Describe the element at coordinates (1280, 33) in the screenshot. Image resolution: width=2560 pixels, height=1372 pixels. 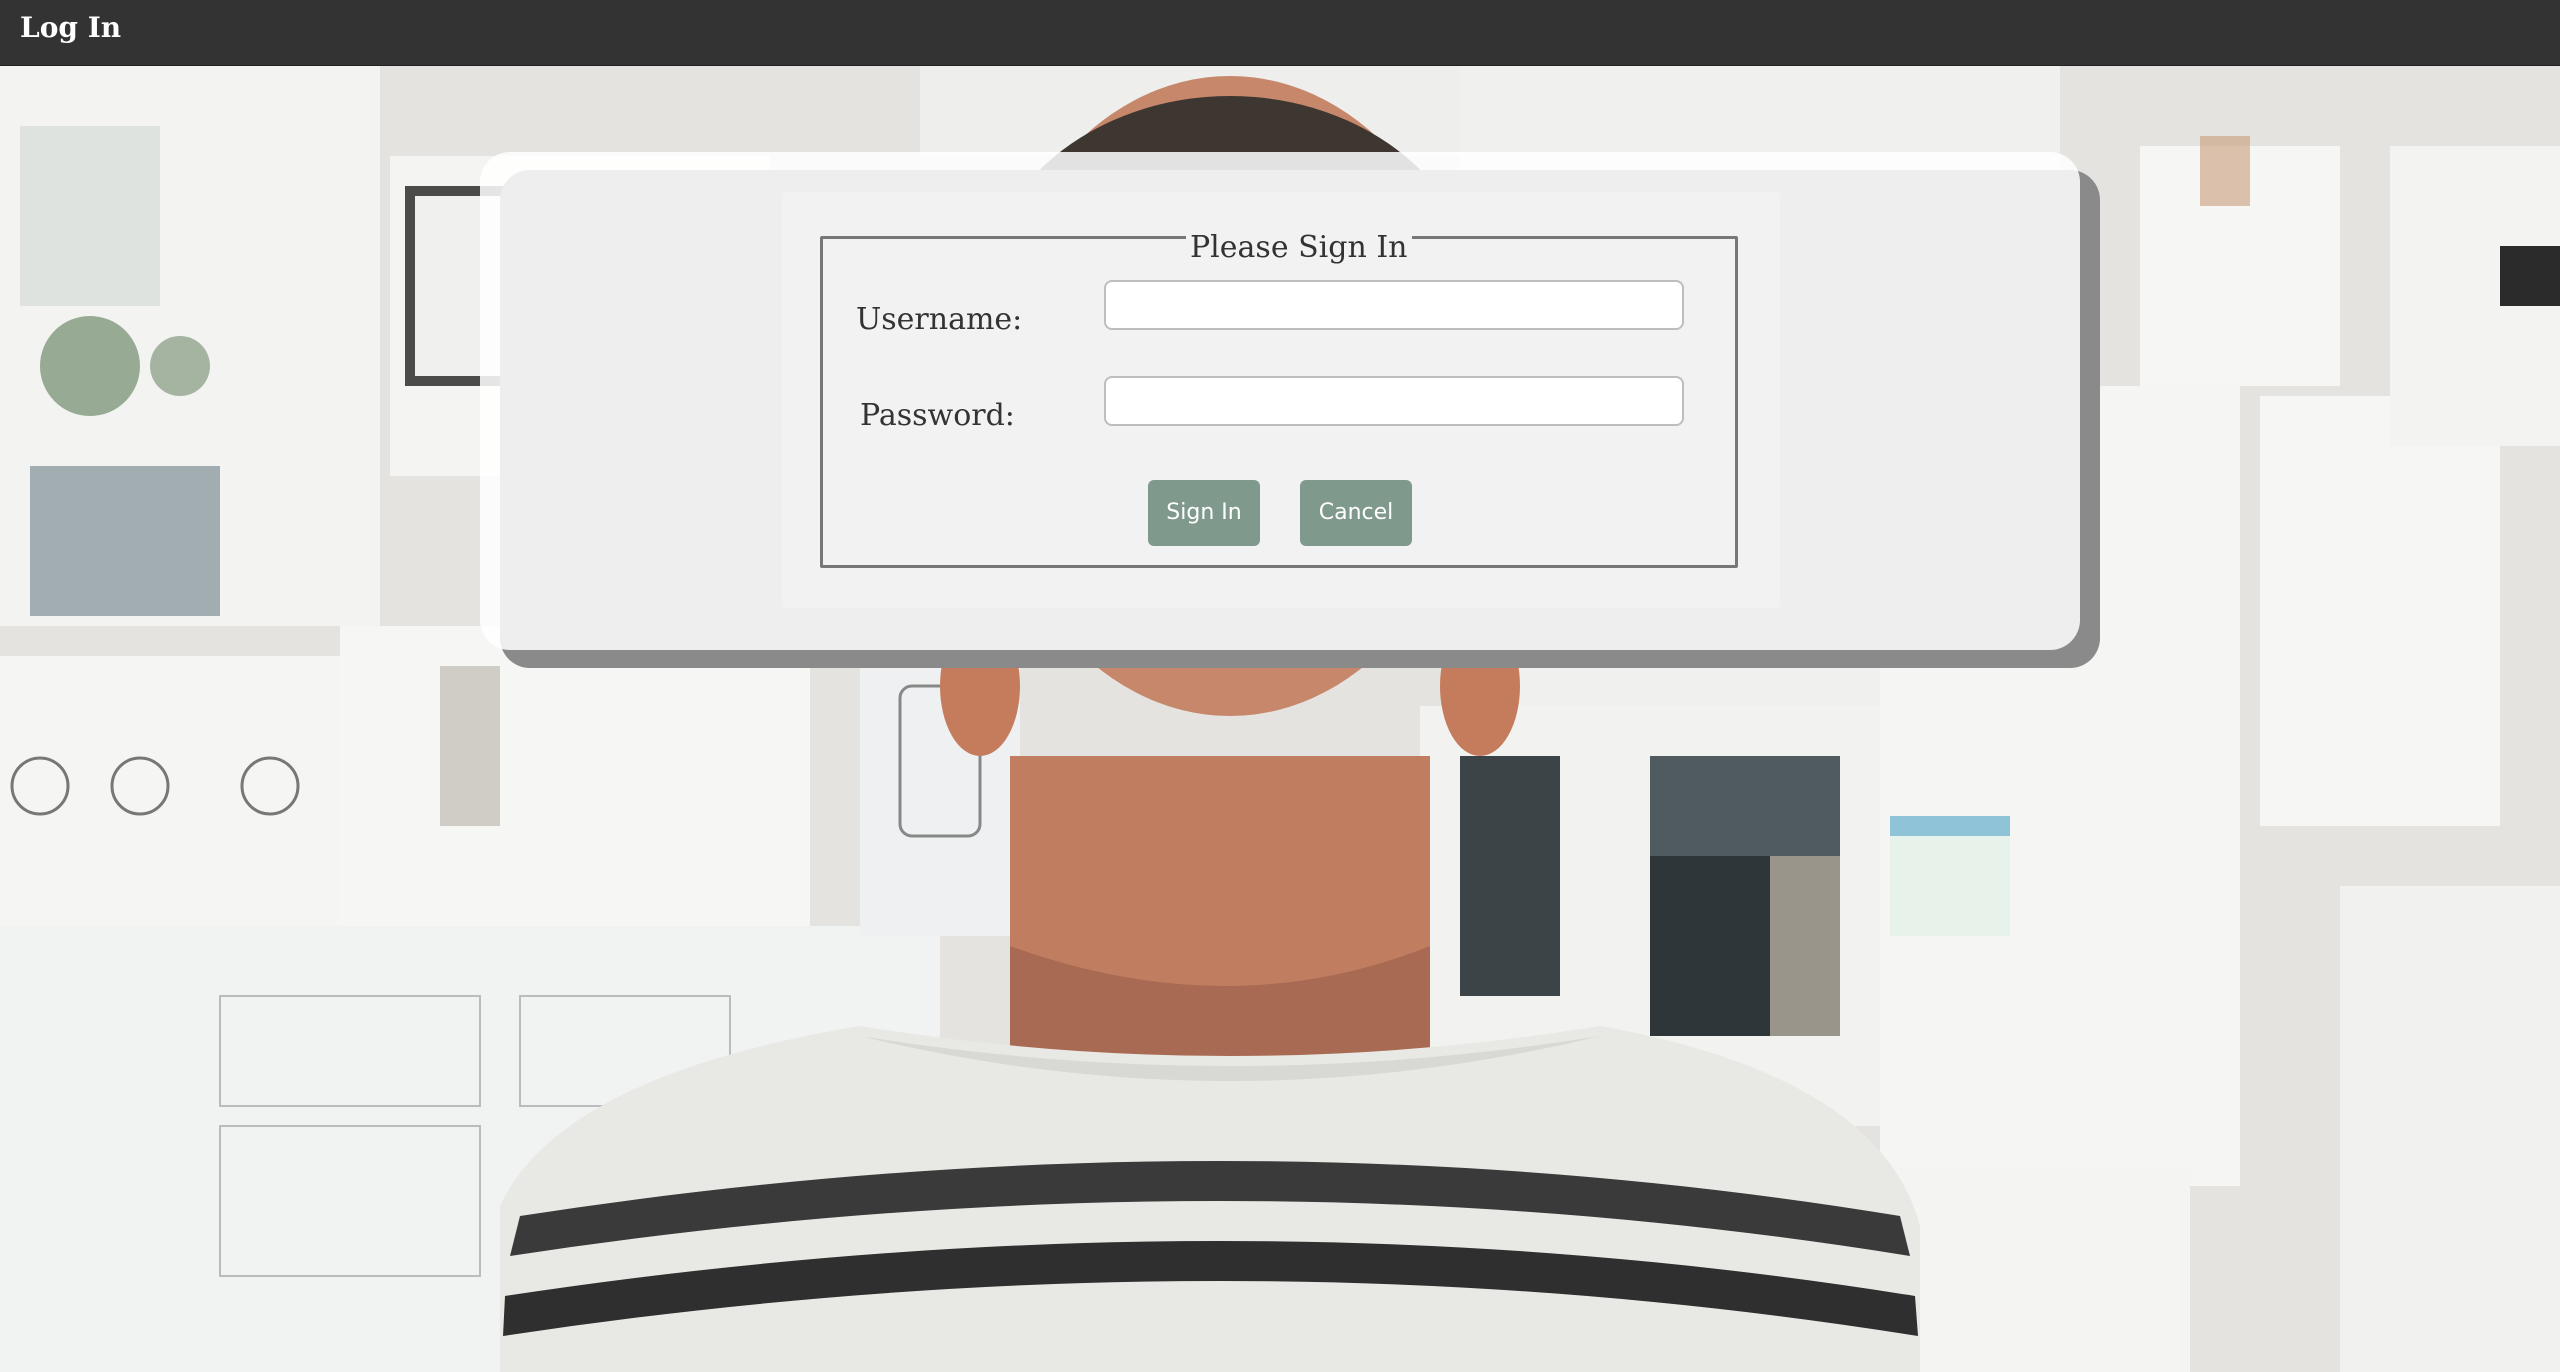
I see `top-bar: Log In` at that location.